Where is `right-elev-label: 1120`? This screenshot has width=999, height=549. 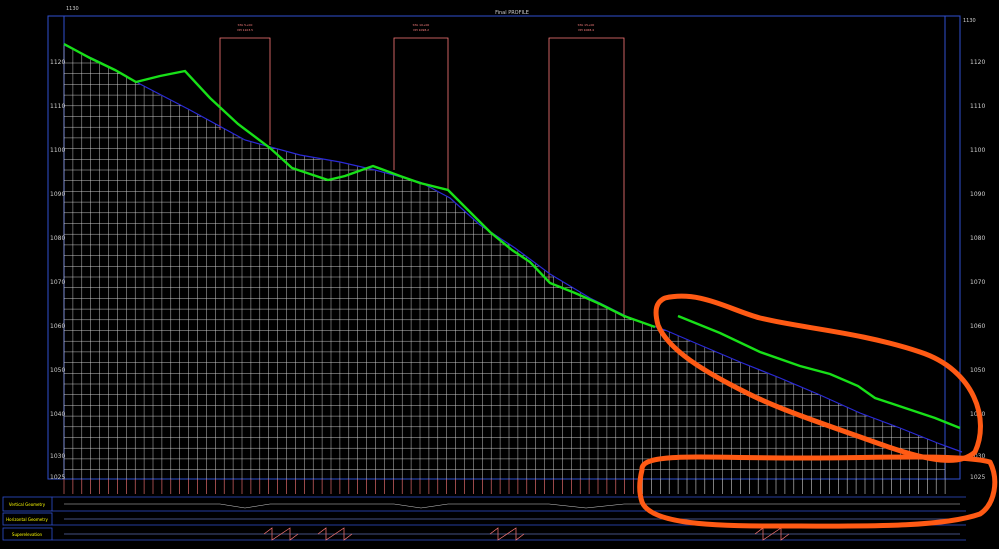
right-elev-label: 1120 is located at coordinates (977, 62).